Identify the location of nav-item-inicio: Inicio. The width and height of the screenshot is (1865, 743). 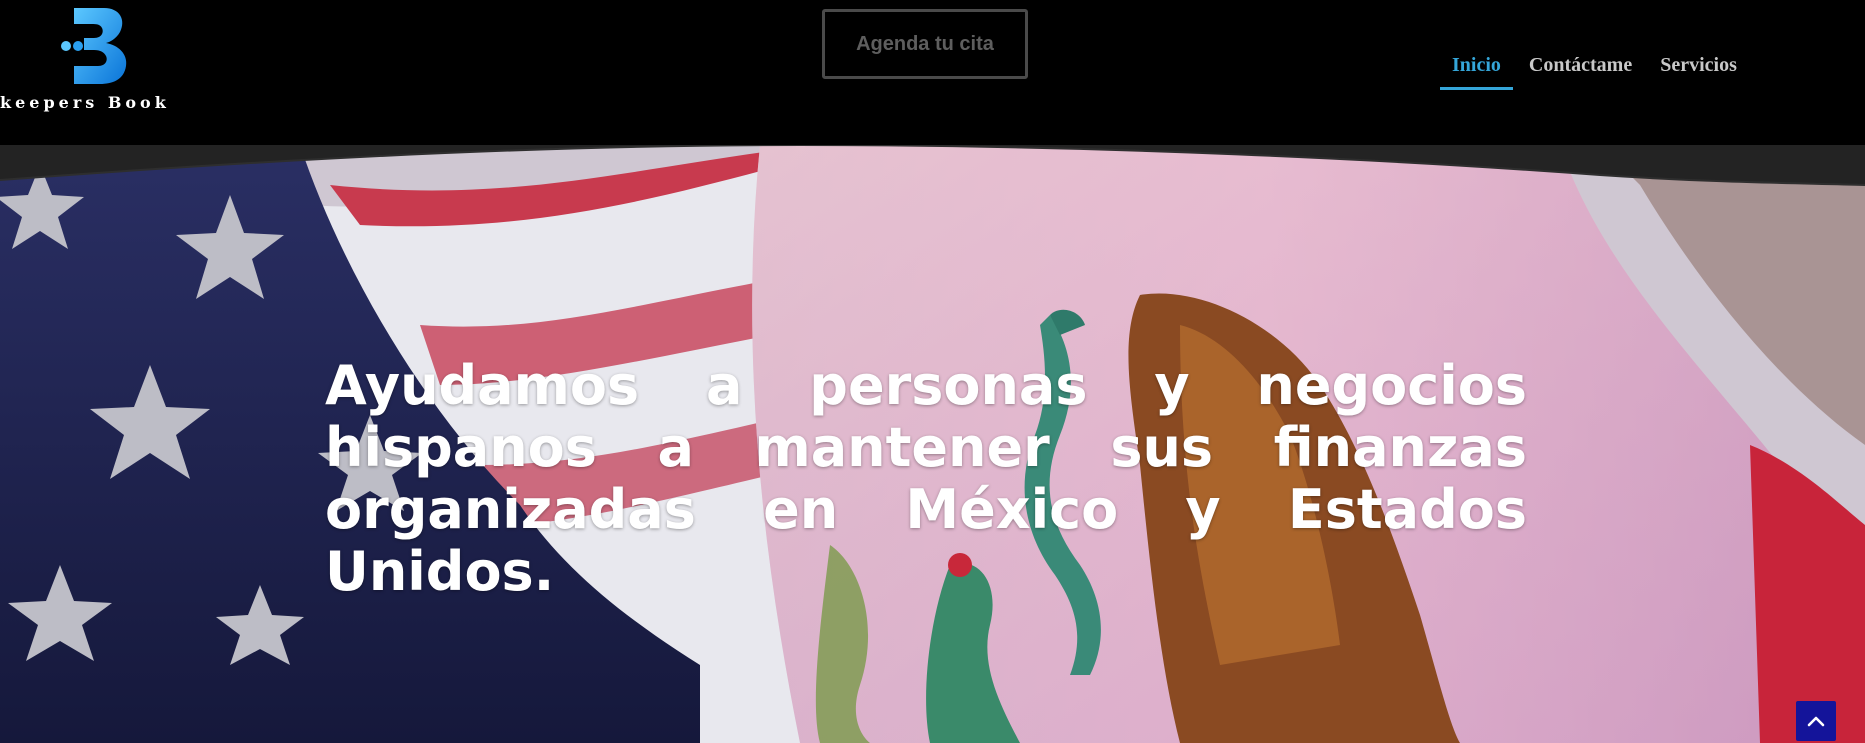
(1476, 70).